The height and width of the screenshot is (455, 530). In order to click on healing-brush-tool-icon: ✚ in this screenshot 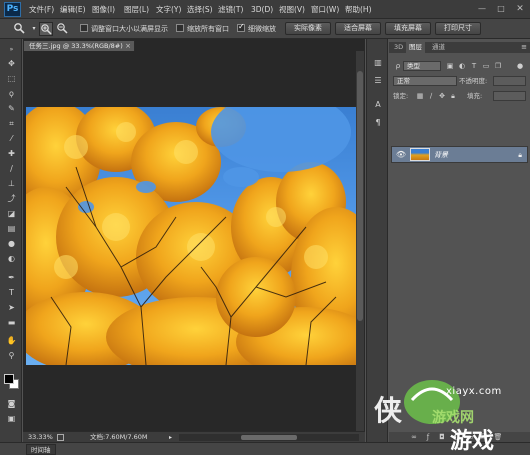, I will do `click(11, 153)`.